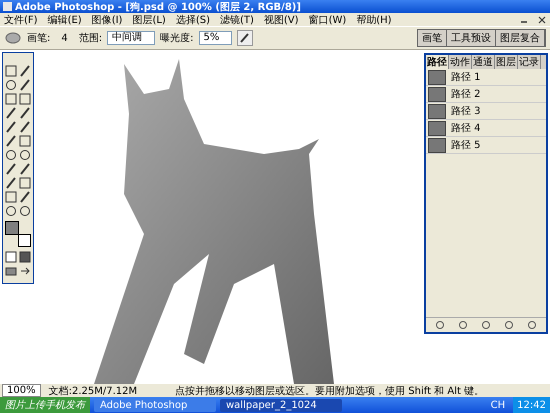 This screenshot has height=413, width=550. I want to click on status-hint: 点按并拖移以移动图层或选区。要用附加选项，使用 Shift 和 Alt 键。, so click(329, 391).